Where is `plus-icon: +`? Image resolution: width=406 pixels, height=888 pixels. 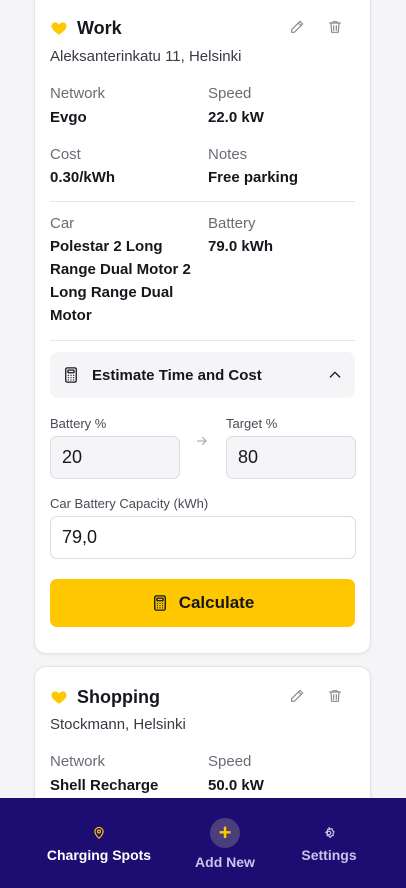
plus-icon: + is located at coordinates (225, 833).